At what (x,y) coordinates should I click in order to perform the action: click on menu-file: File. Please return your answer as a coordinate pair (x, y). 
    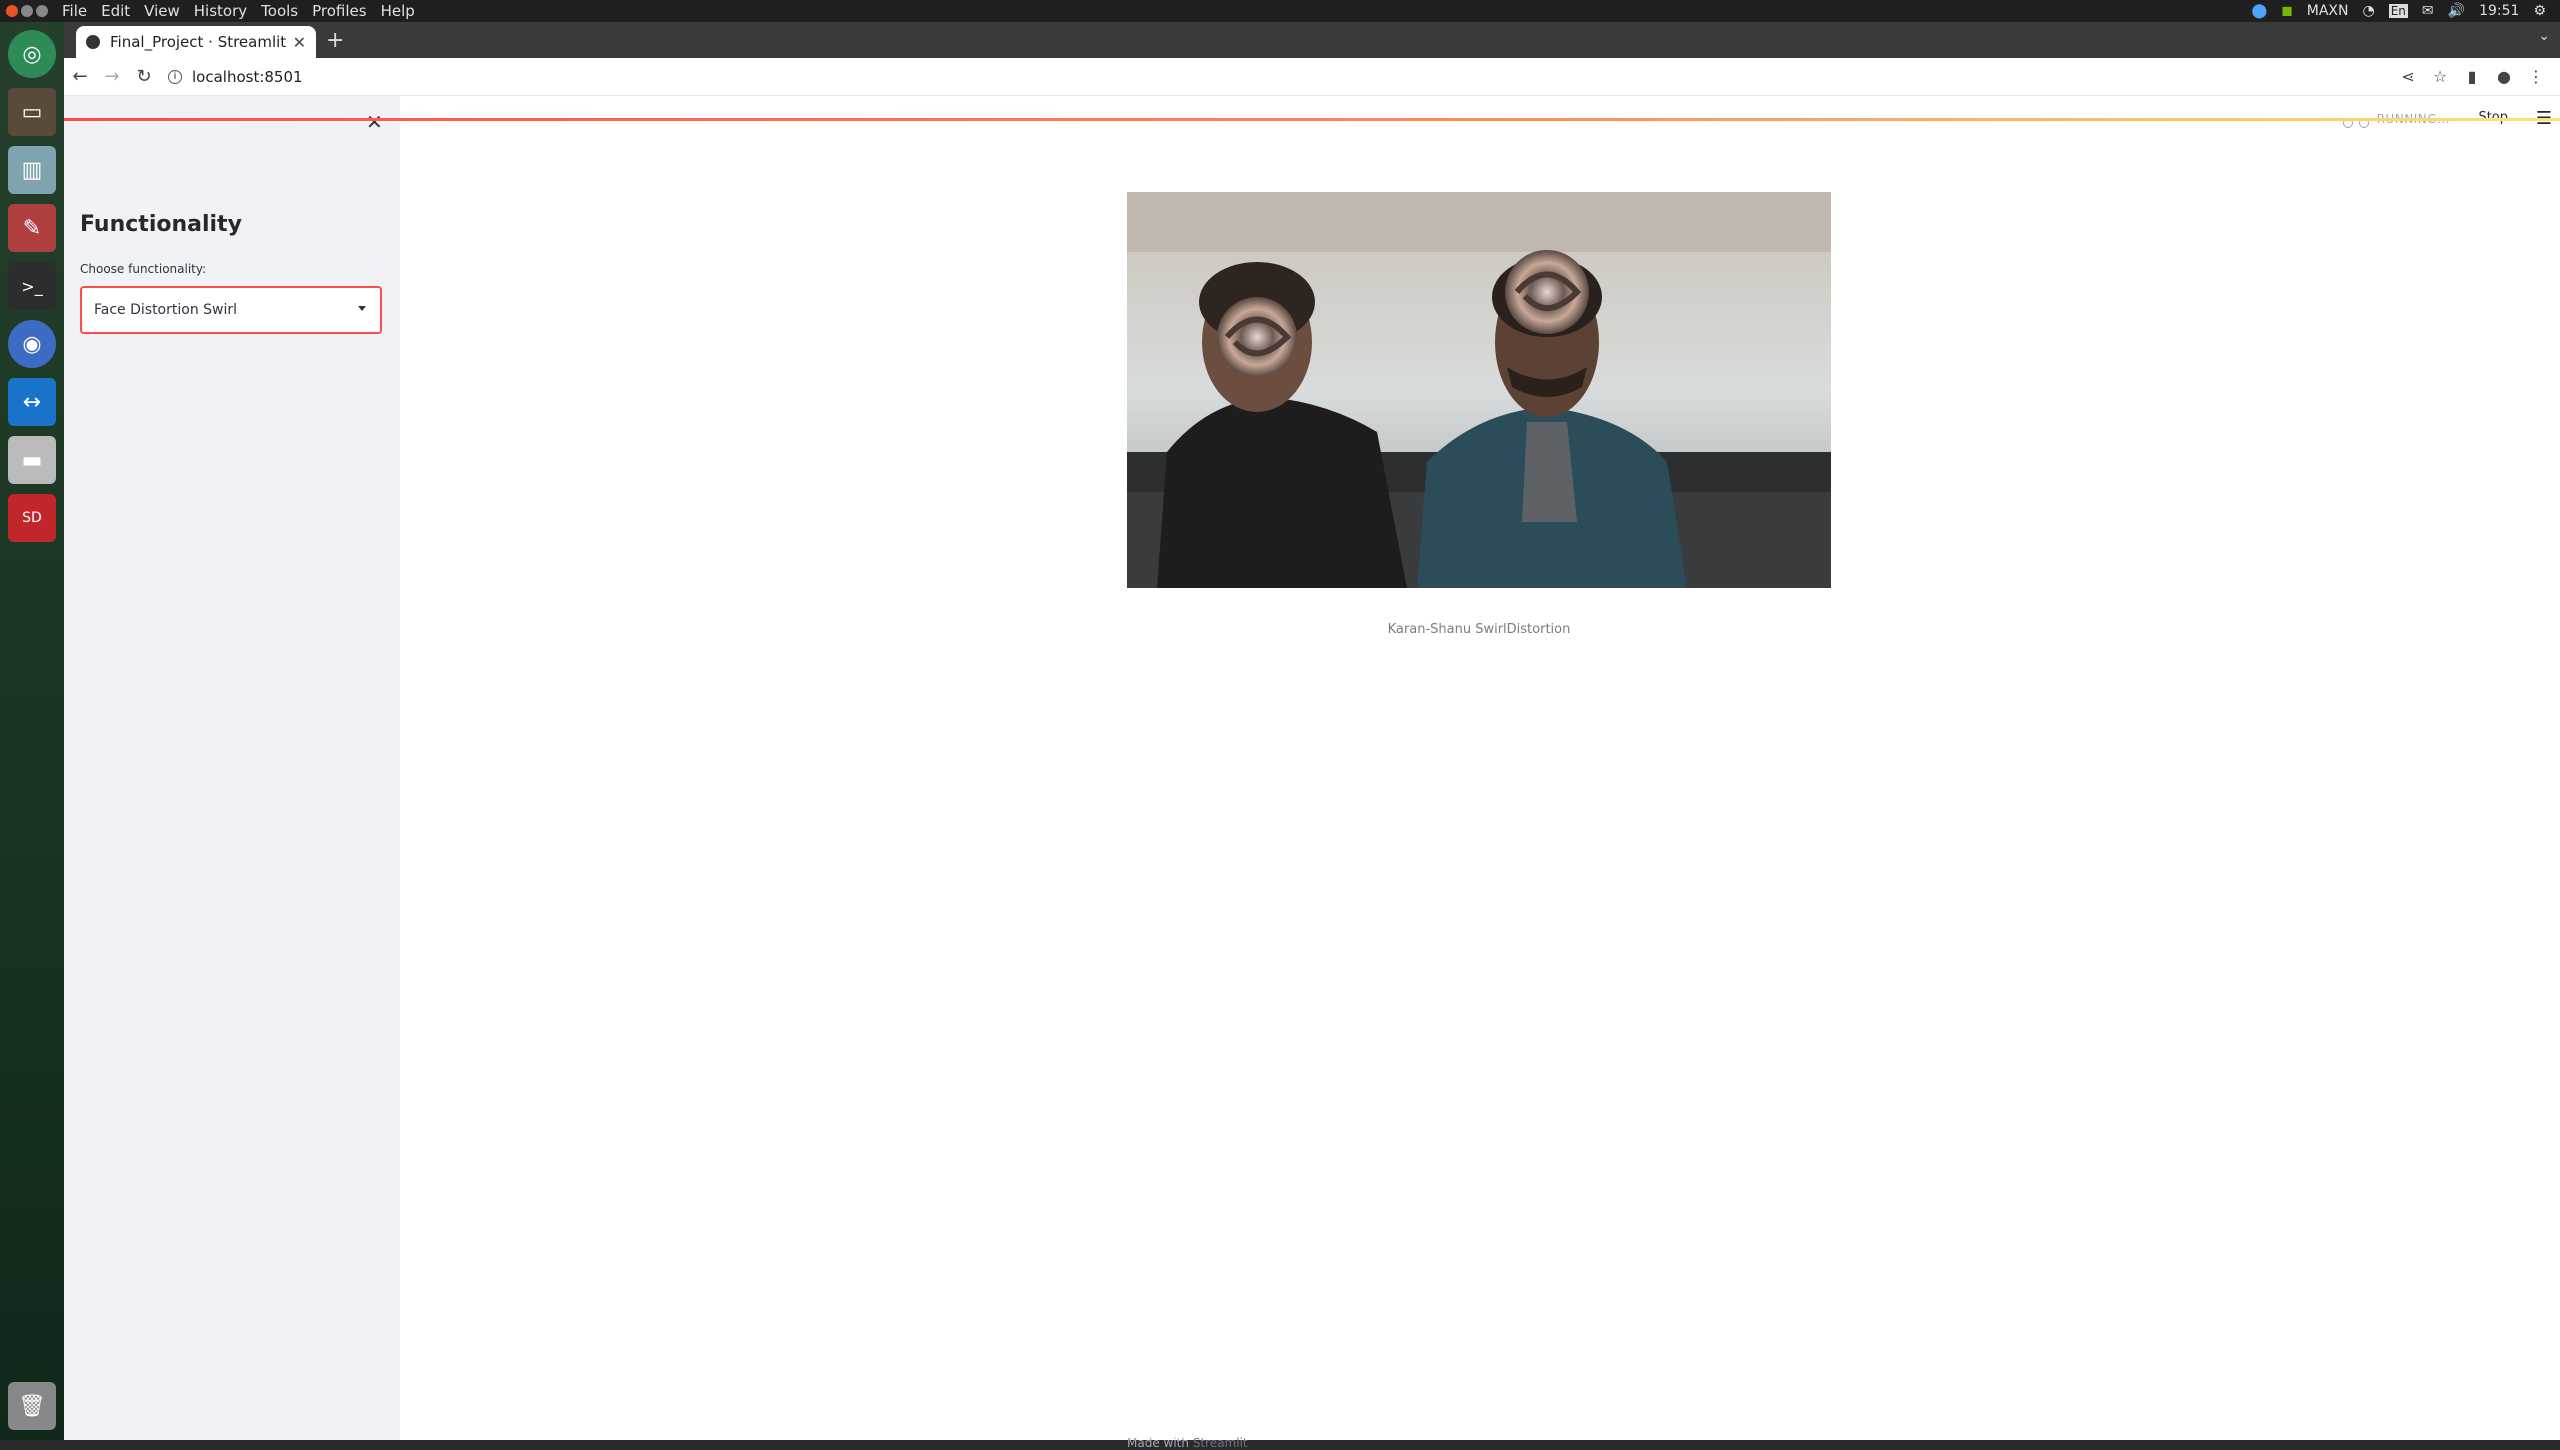
    Looking at the image, I should click on (74, 11).